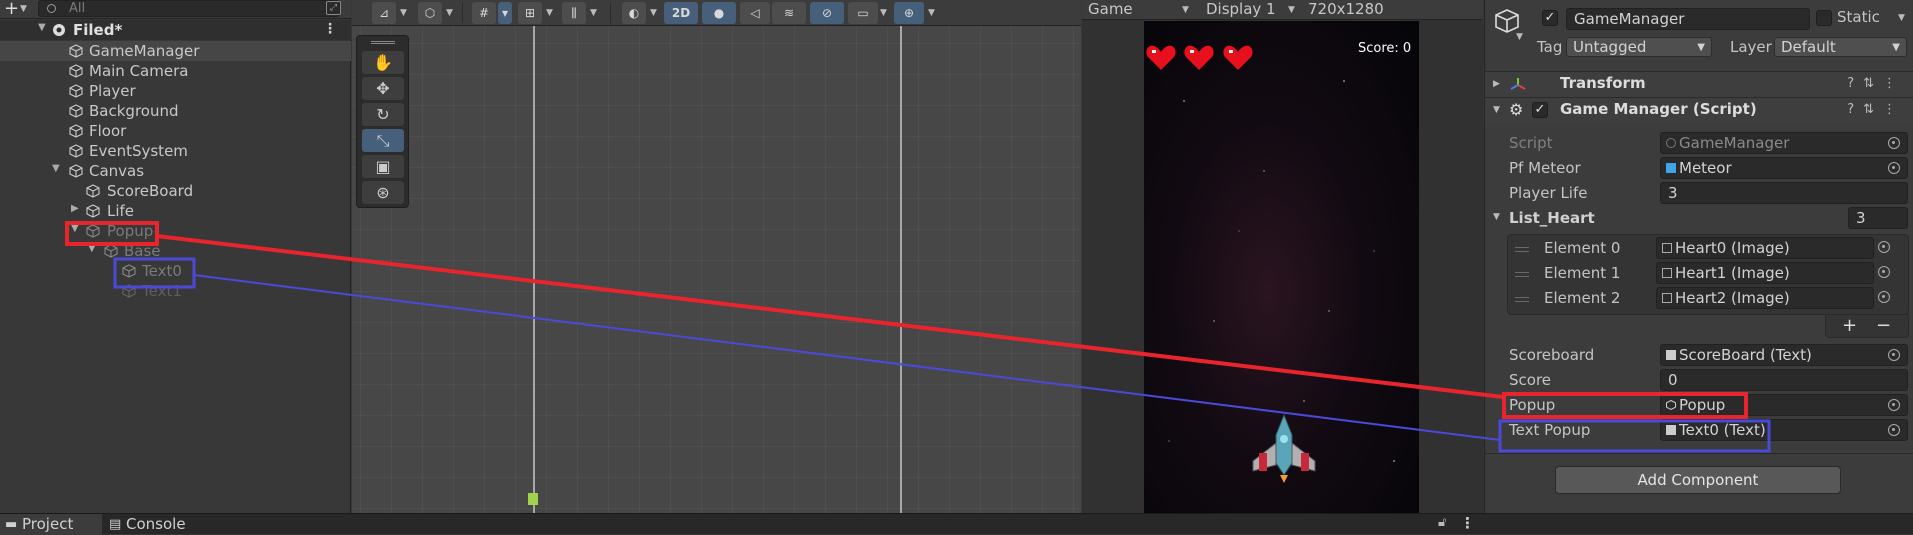  I want to click on list-size-input: 3, so click(1878, 218).